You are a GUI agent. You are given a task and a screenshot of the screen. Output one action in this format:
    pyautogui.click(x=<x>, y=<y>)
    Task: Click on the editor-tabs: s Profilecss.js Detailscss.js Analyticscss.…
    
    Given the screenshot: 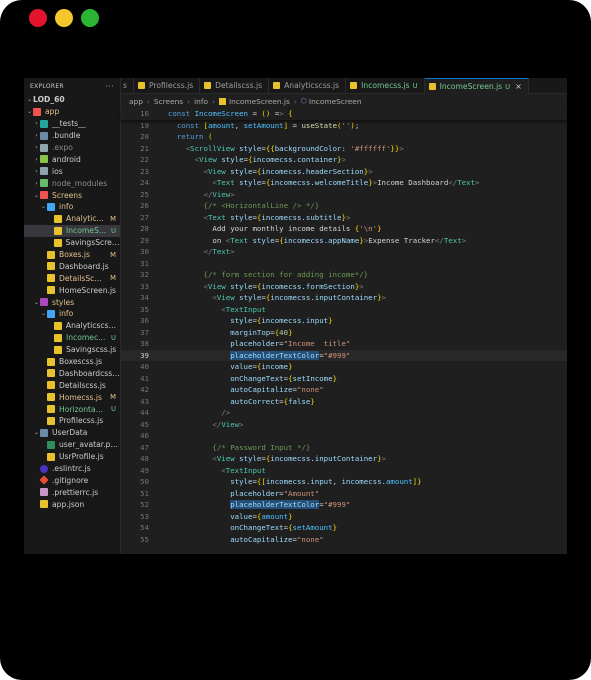 What is the action you would take?
    pyautogui.click(x=344, y=86)
    